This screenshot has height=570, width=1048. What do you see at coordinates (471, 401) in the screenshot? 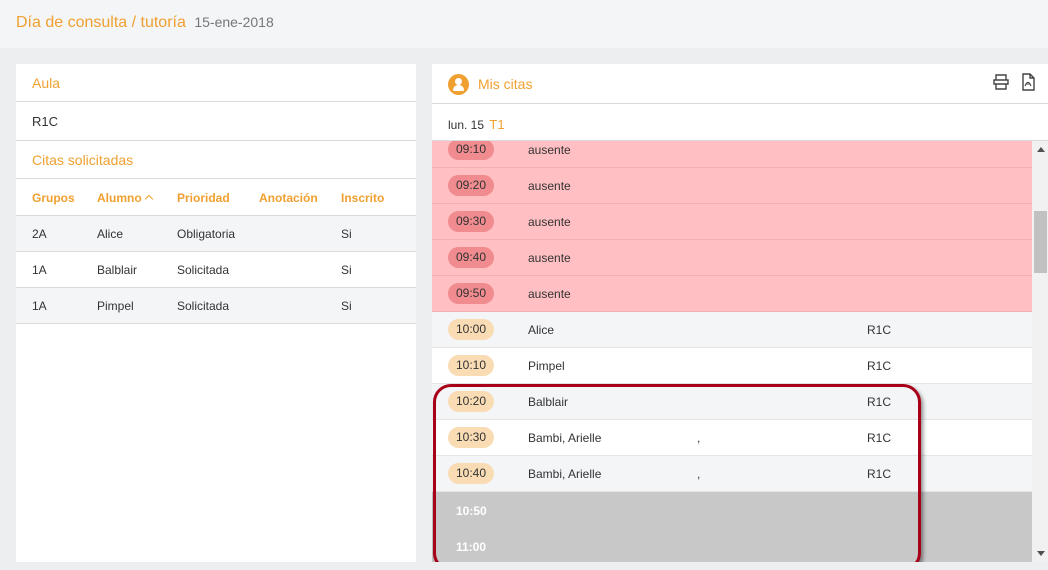
I see `time-badge: 10:20` at bounding box center [471, 401].